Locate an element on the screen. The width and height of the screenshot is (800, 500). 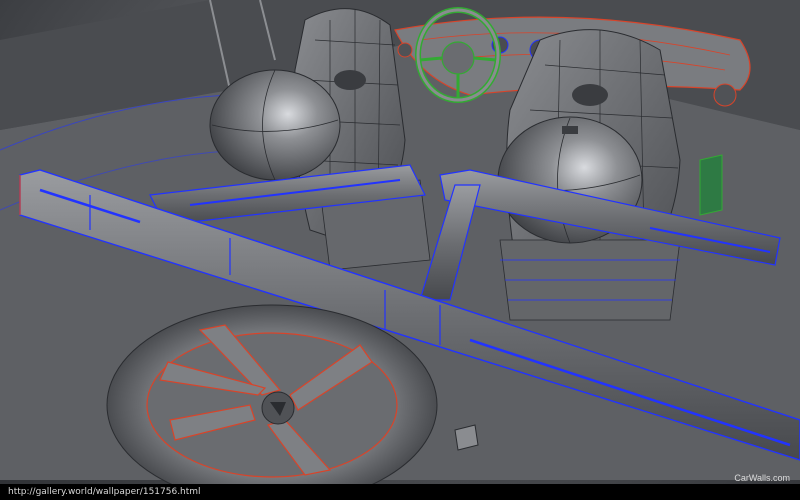
clamp-part is located at coordinates (466, 437).